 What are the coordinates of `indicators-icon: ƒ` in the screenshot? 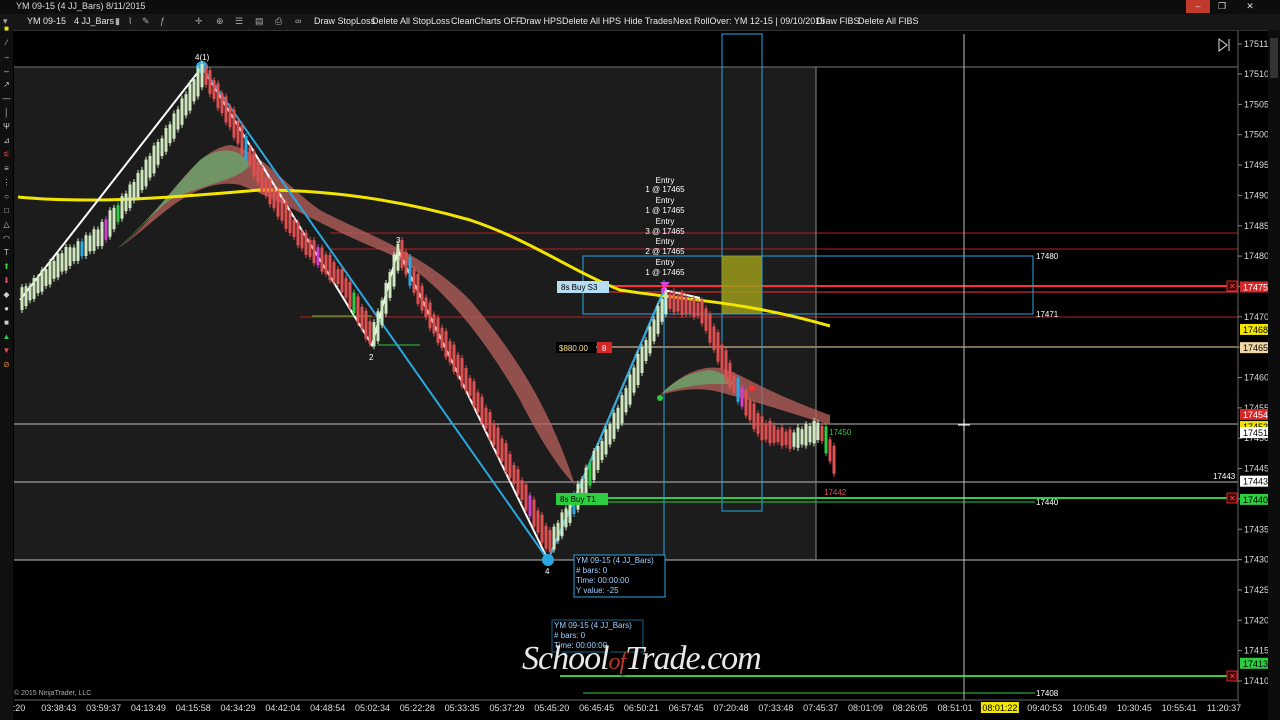 It's located at (162, 21).